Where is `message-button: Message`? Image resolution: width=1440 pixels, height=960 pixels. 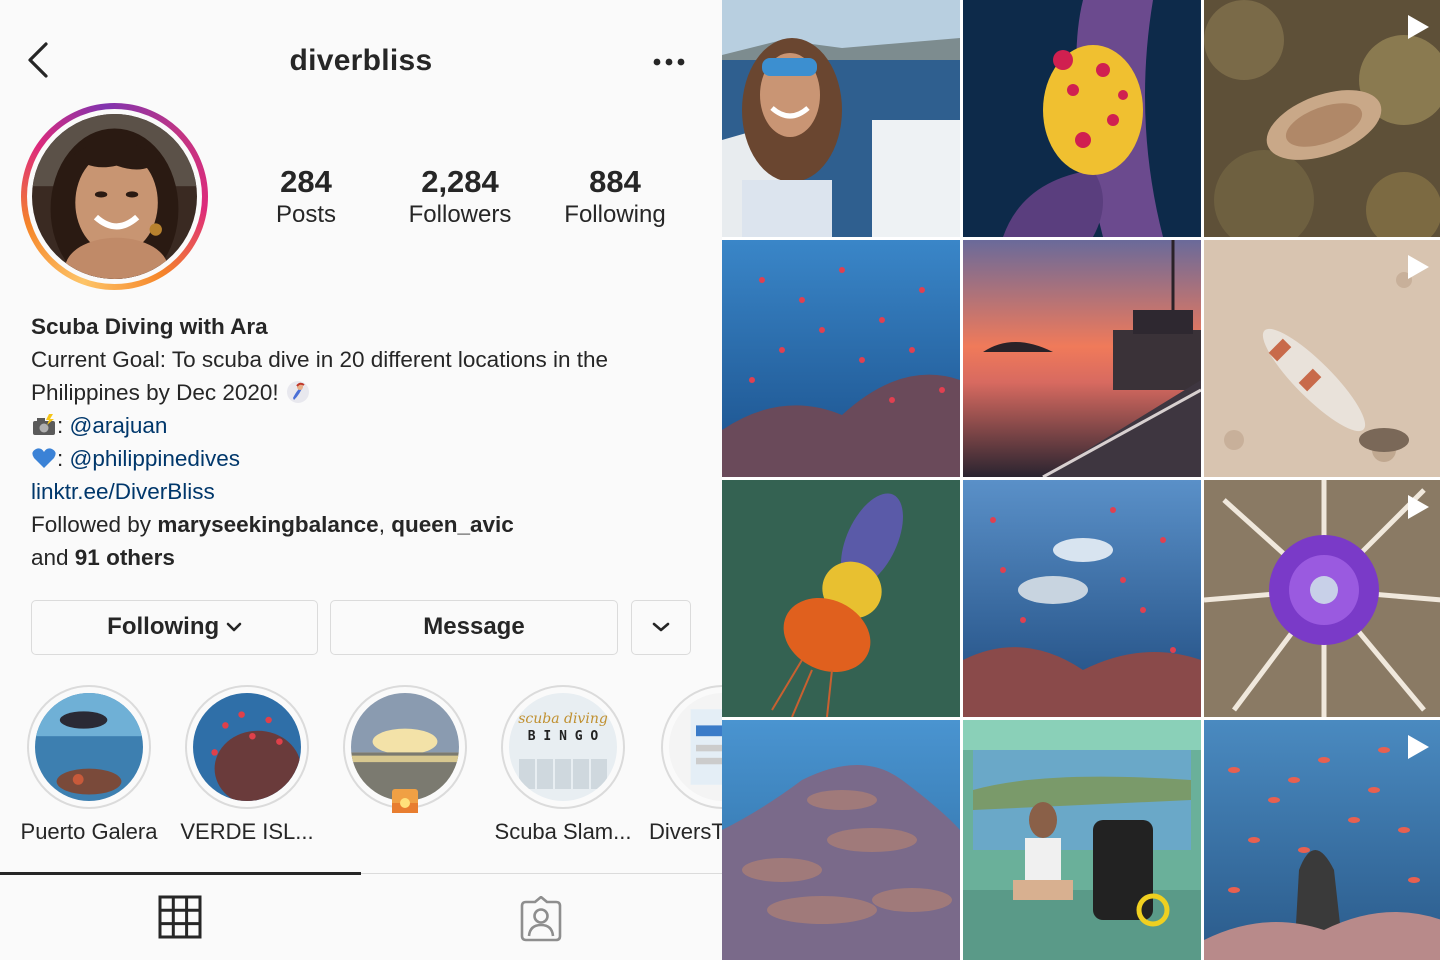 message-button: Message is located at coordinates (474, 627).